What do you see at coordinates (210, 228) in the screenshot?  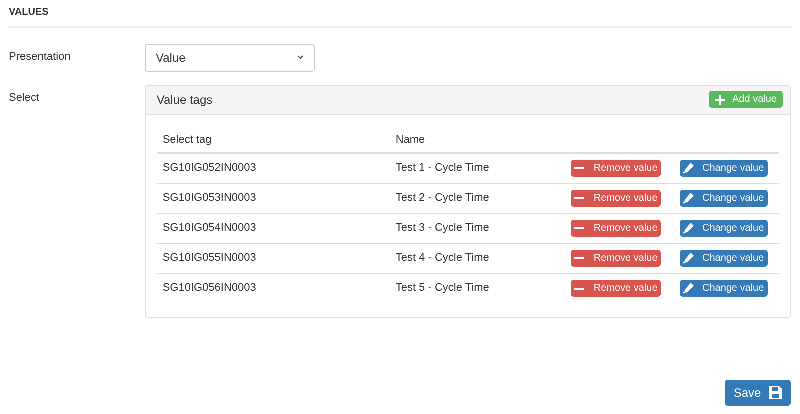 I see `tag-cell-text: SG10IG054IN0003` at bounding box center [210, 228].